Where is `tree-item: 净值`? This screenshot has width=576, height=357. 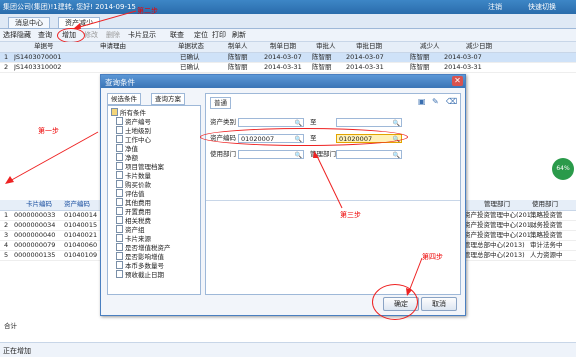 tree-item: 净值 is located at coordinates (127, 148).